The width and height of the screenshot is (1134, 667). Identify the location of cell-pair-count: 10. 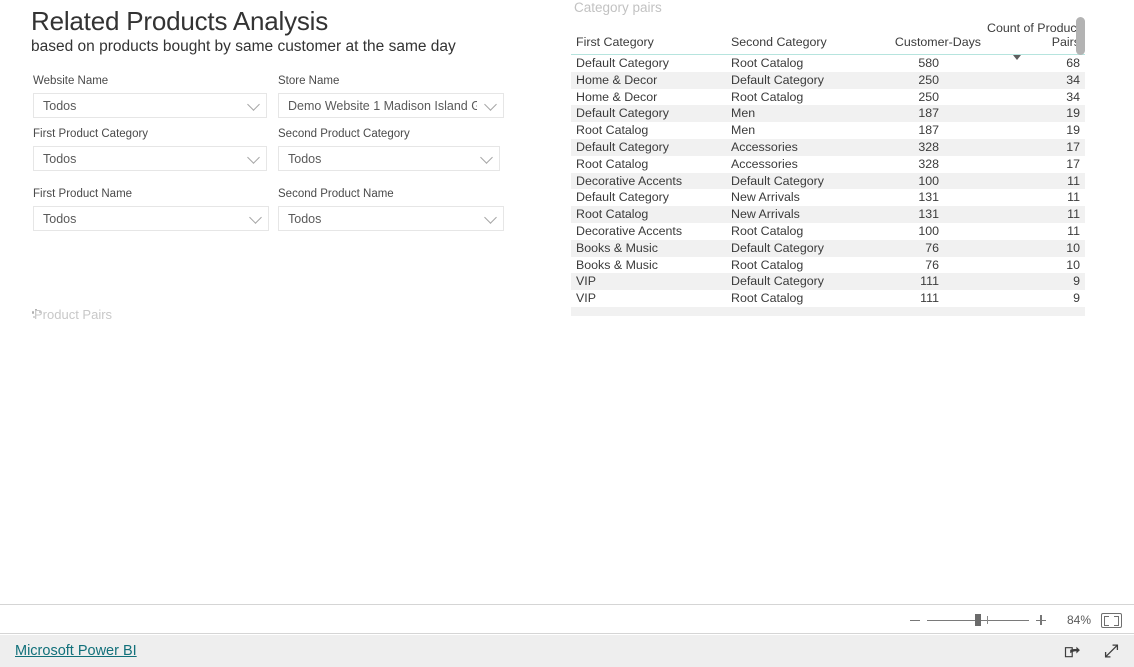
(1036, 248).